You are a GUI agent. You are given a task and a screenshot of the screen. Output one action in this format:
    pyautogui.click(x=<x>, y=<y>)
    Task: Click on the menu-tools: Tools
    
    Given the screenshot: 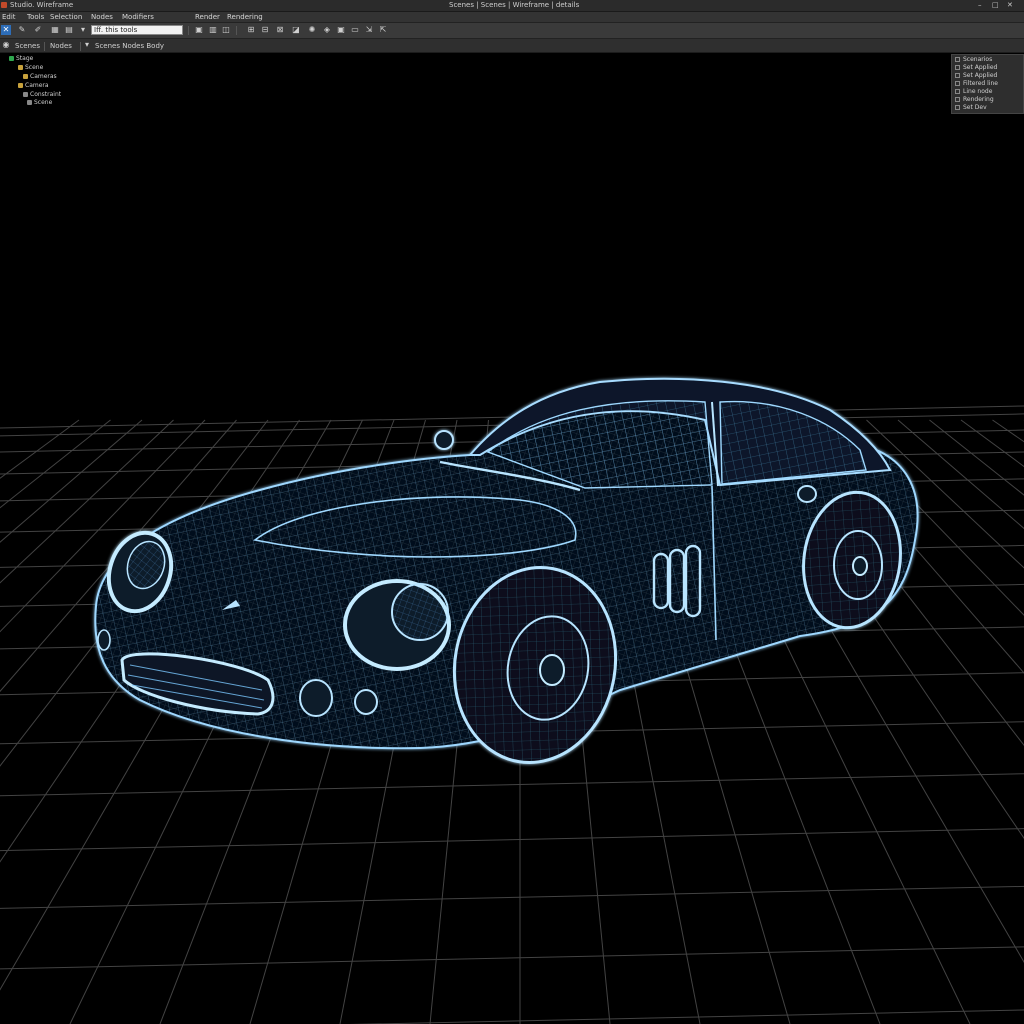 What is the action you would take?
    pyautogui.click(x=35, y=17)
    